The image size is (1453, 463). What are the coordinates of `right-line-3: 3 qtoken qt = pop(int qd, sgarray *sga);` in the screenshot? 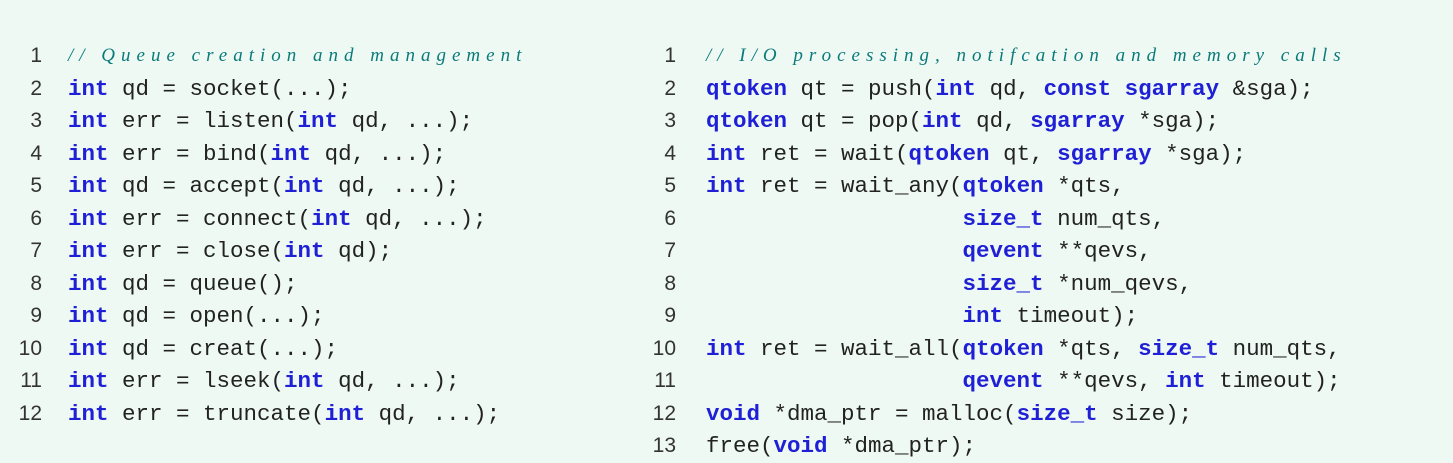 It's located at (999, 121).